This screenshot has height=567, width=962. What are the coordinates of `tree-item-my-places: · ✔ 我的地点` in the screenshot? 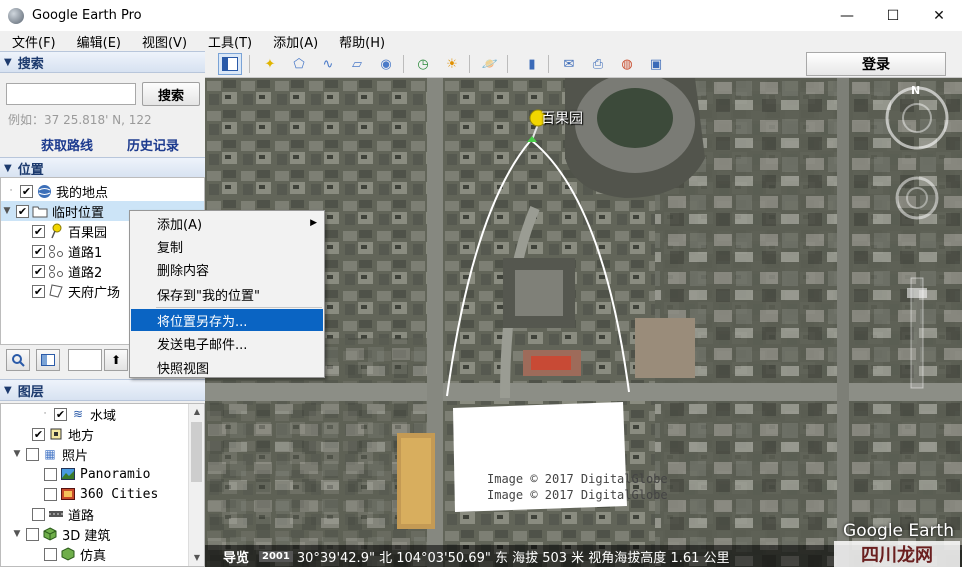 It's located at (56, 191).